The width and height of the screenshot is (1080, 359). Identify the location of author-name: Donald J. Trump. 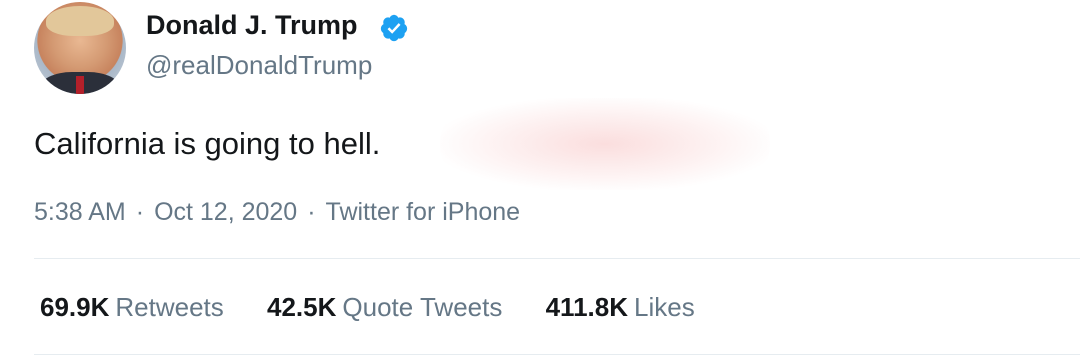
(252, 25).